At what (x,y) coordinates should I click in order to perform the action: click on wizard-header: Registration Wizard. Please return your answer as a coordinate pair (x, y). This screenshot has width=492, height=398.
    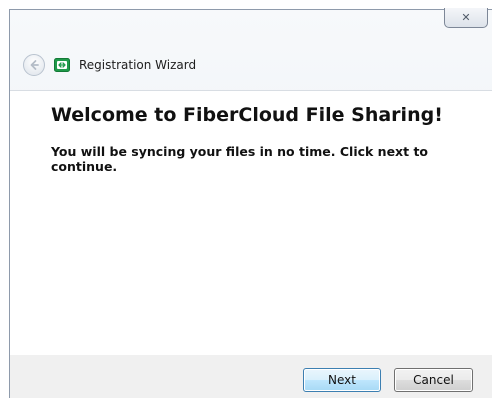
    Looking at the image, I should click on (109, 65).